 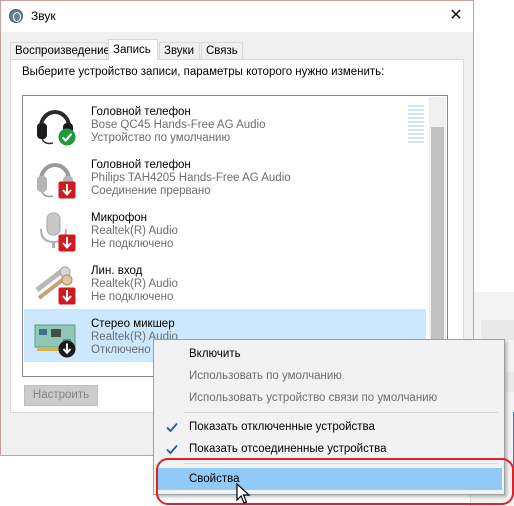 I want to click on device-description: Bose QC45 Hands-Free AG Audio, so click(x=178, y=125).